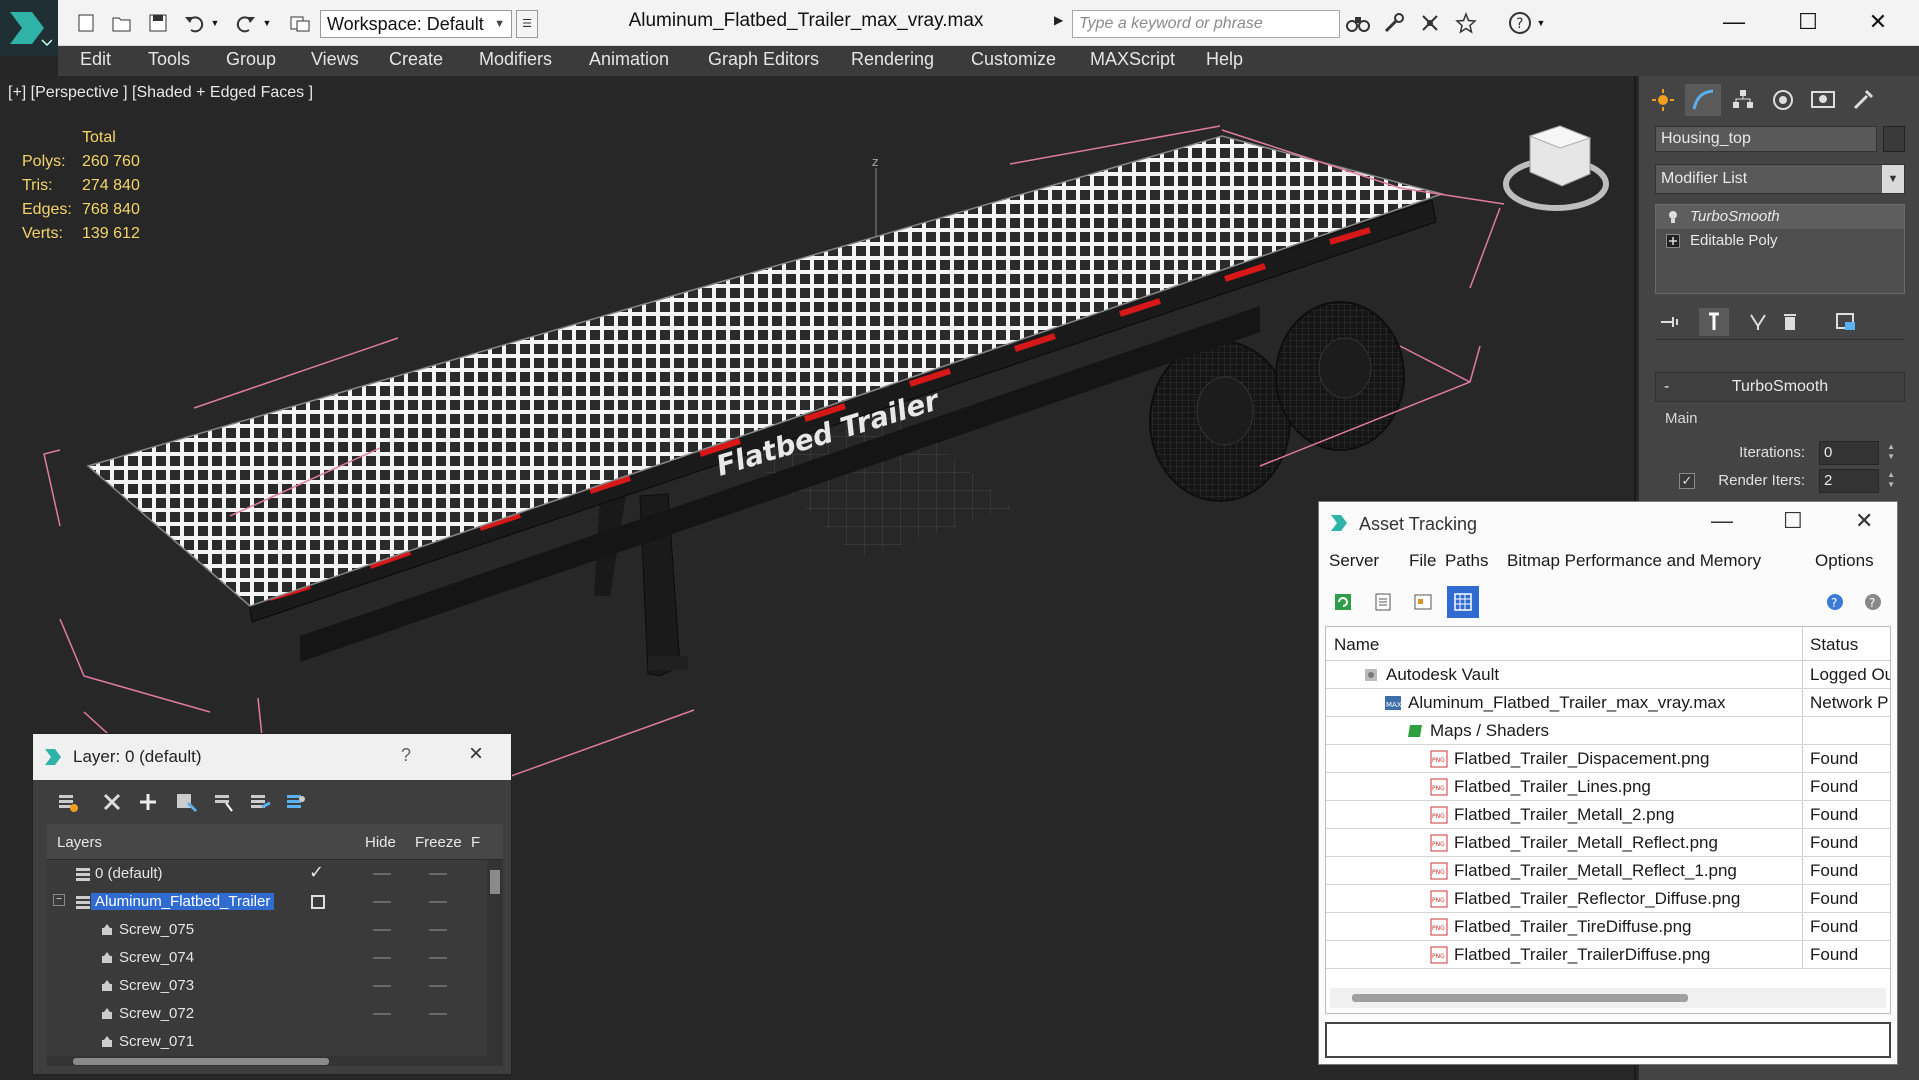  Describe the element at coordinates (112, 802) in the screenshot. I see `delete-layer-icon` at that location.